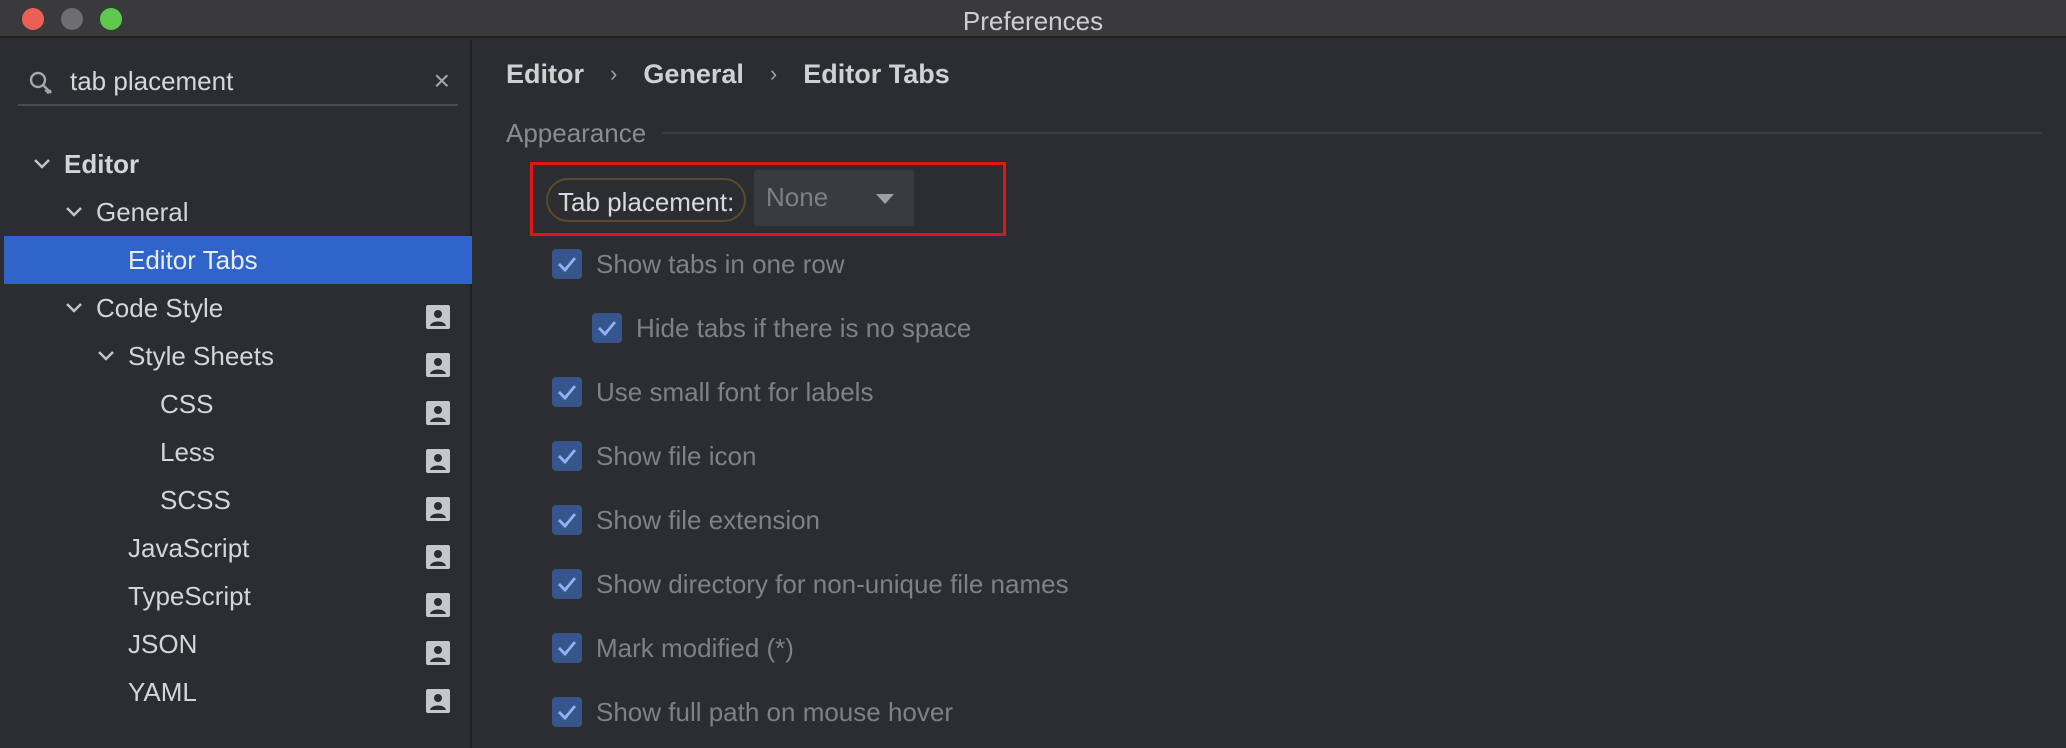 This screenshot has height=748, width=2066. Describe the element at coordinates (102, 164) in the screenshot. I see `tree-item-label: Editor` at that location.